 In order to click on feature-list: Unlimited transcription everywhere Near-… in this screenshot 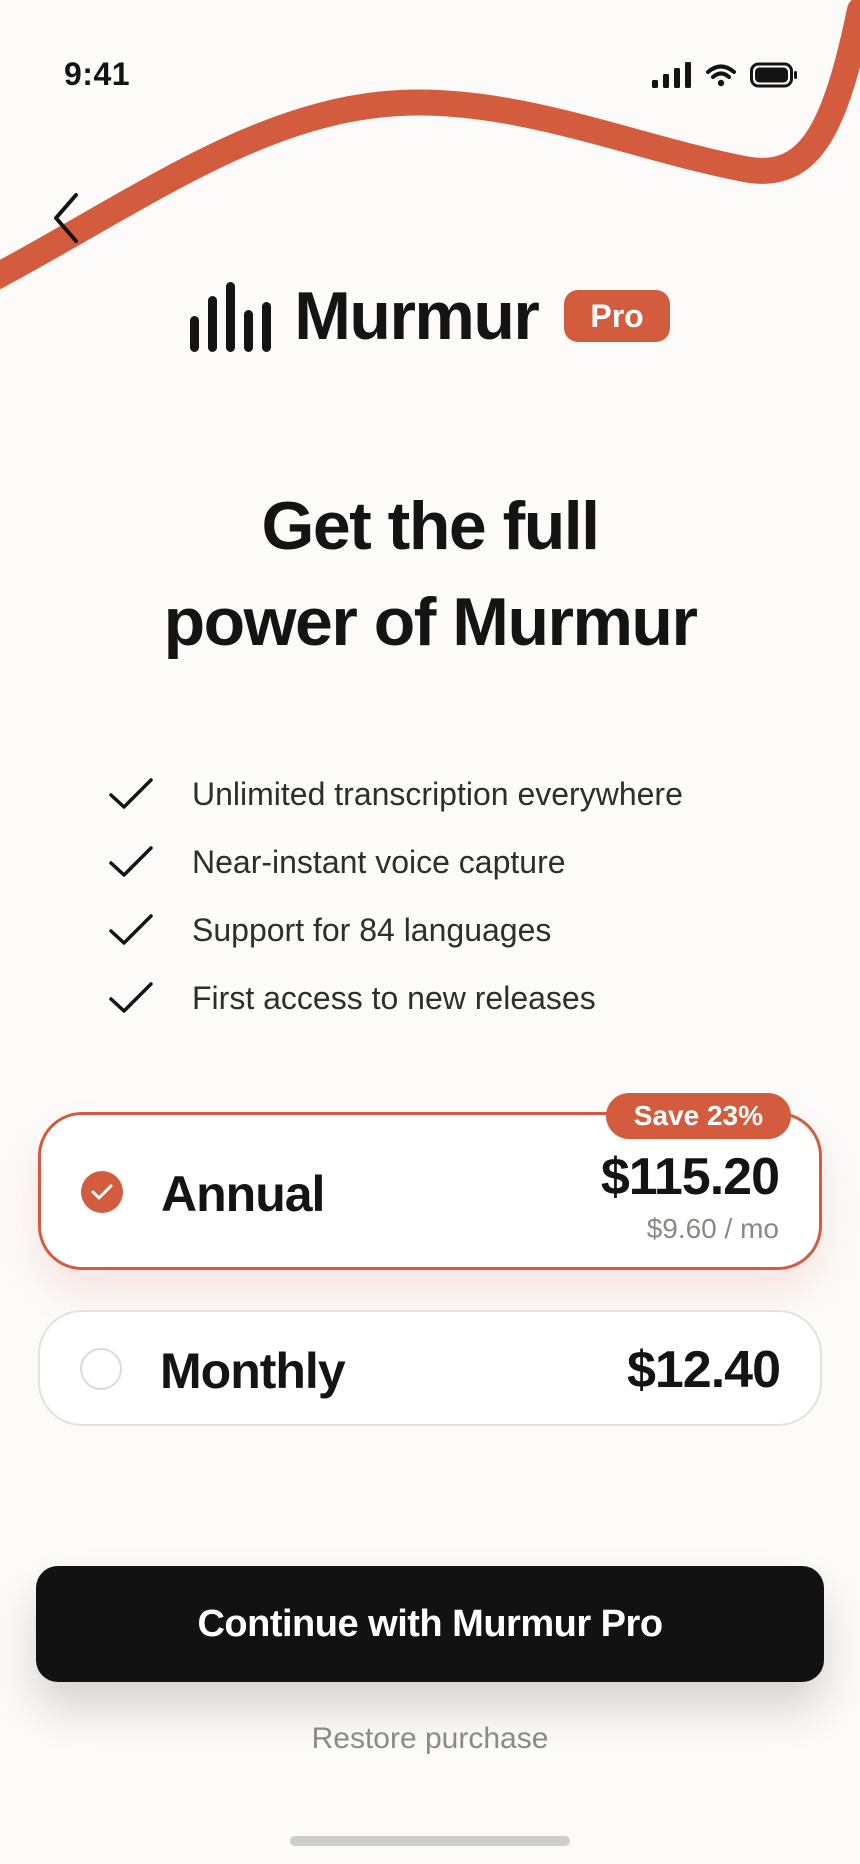, I will do `click(458, 896)`.